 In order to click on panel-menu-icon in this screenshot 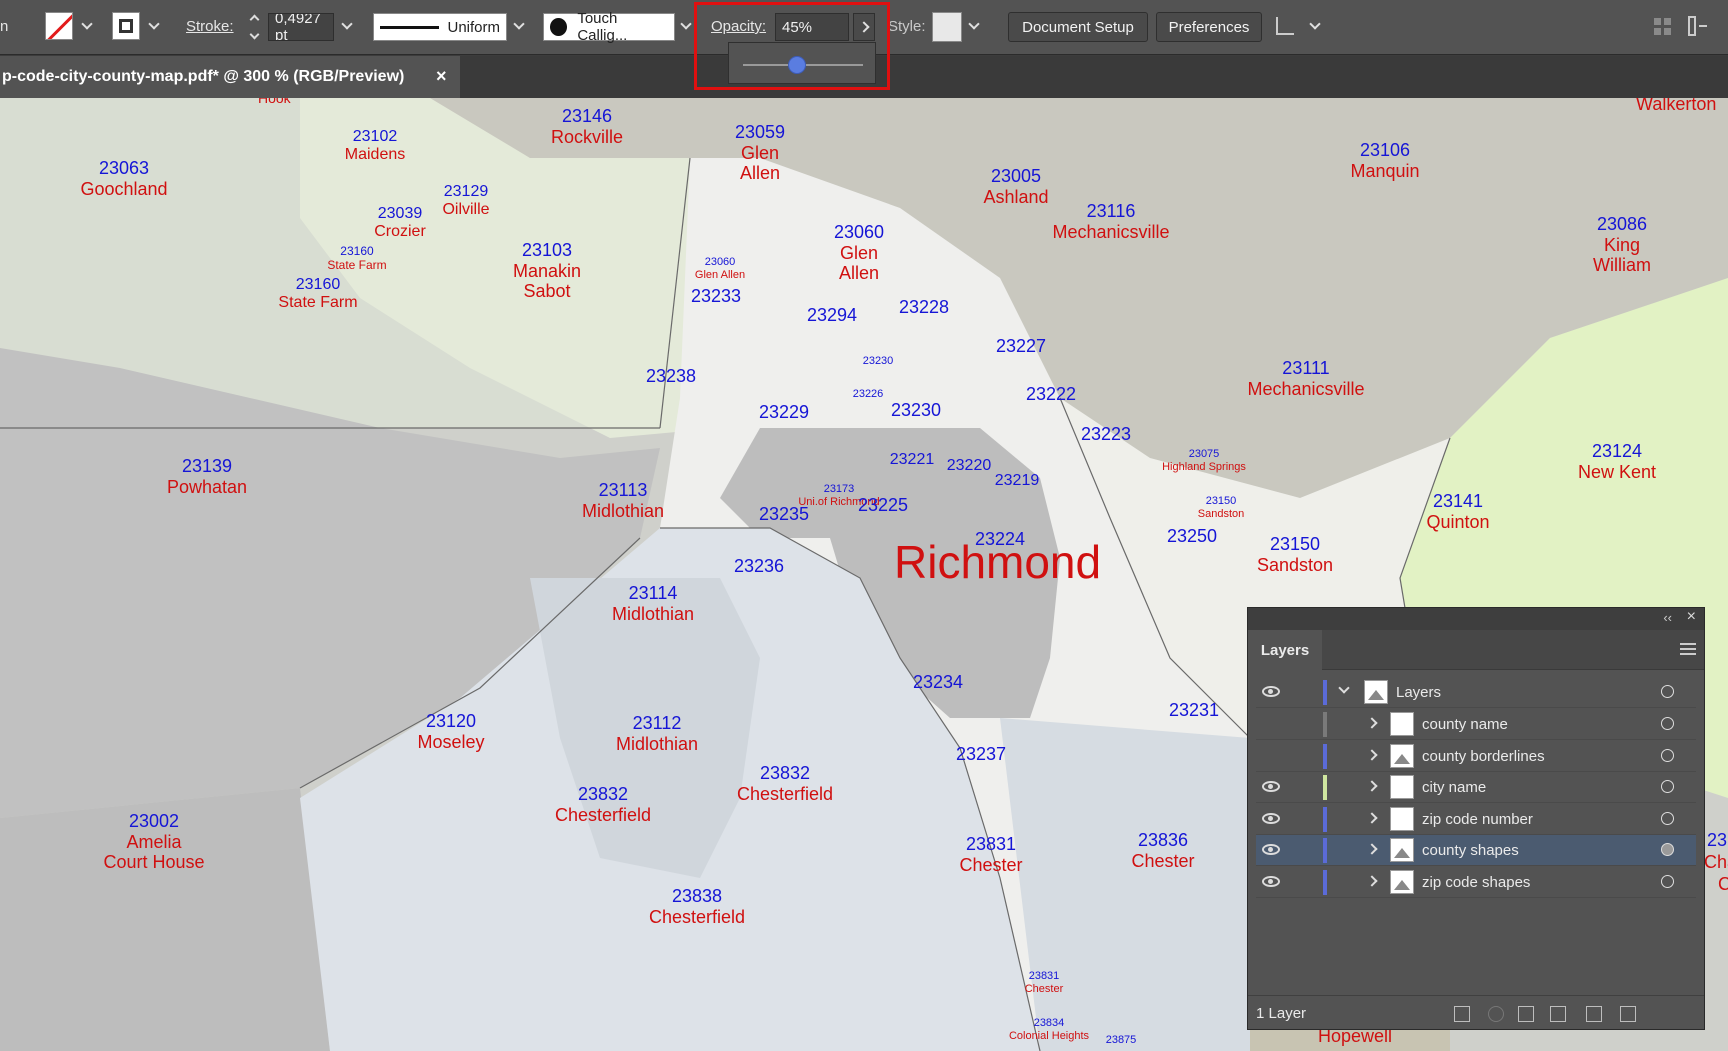, I will do `click(1688, 649)`.